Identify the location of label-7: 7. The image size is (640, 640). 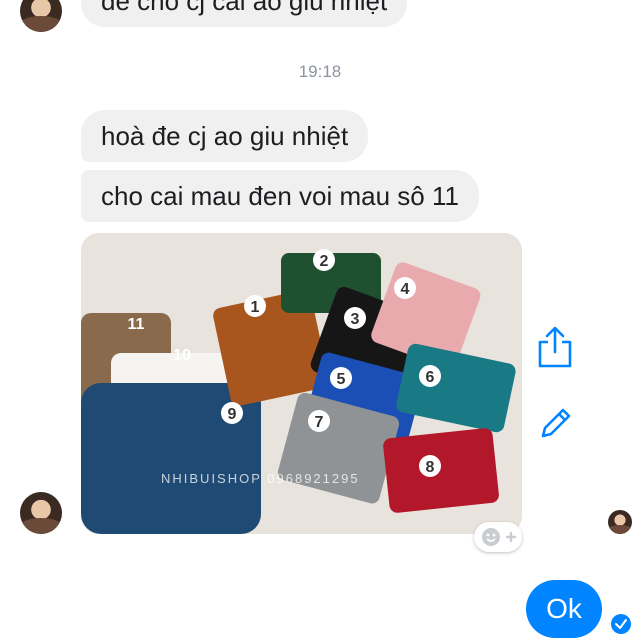
(319, 422).